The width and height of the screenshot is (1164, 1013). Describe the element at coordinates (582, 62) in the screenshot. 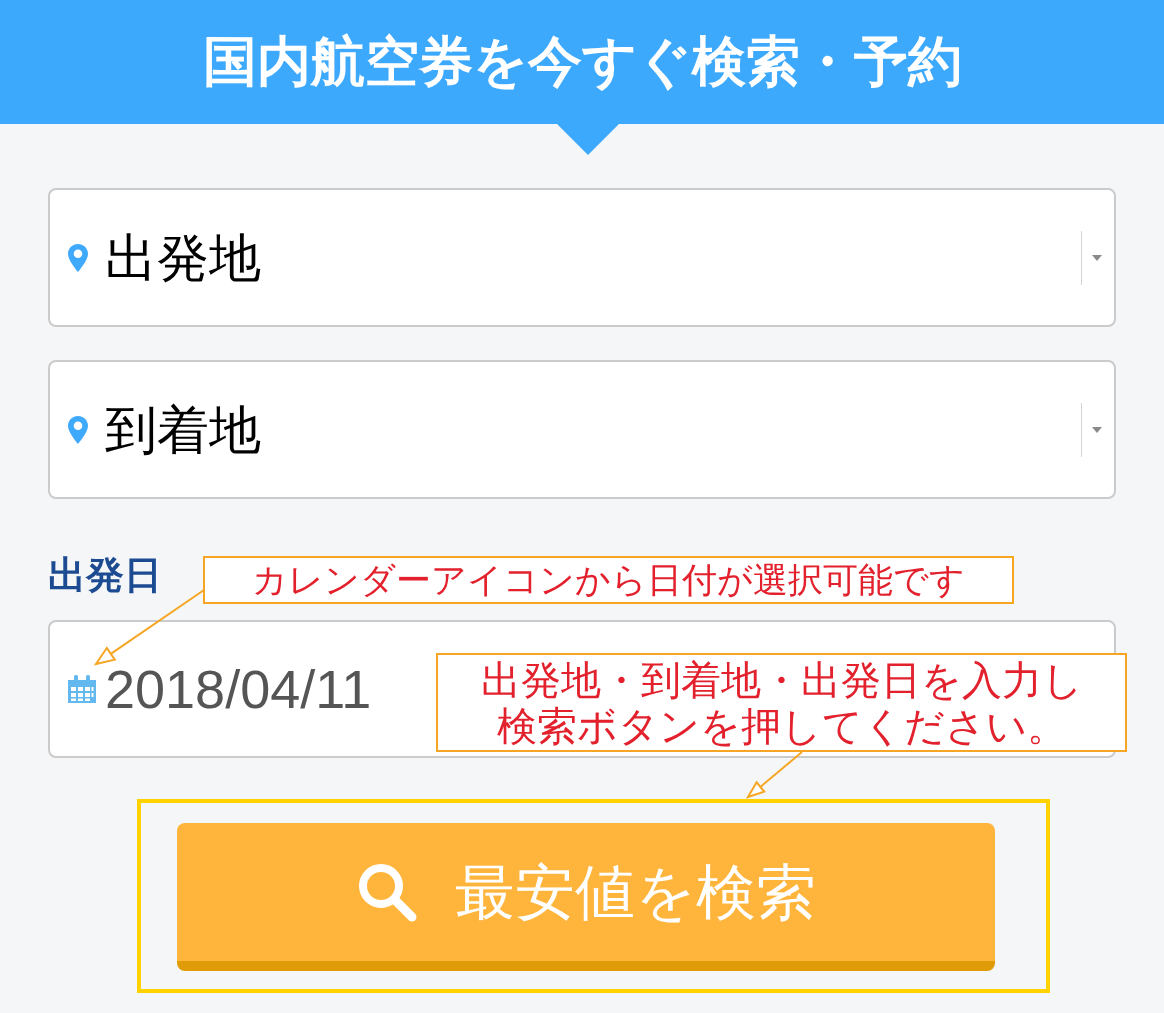

I see `page-title: 国内航空券を今すぐ検索・予約` at that location.